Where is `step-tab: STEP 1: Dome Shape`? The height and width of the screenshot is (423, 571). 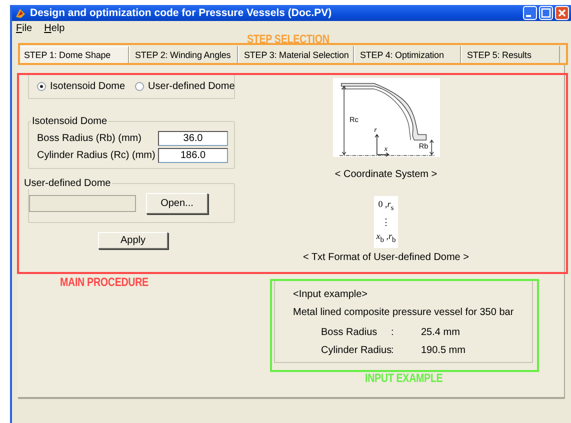 step-tab: STEP 1: Dome Shape is located at coordinates (73, 54).